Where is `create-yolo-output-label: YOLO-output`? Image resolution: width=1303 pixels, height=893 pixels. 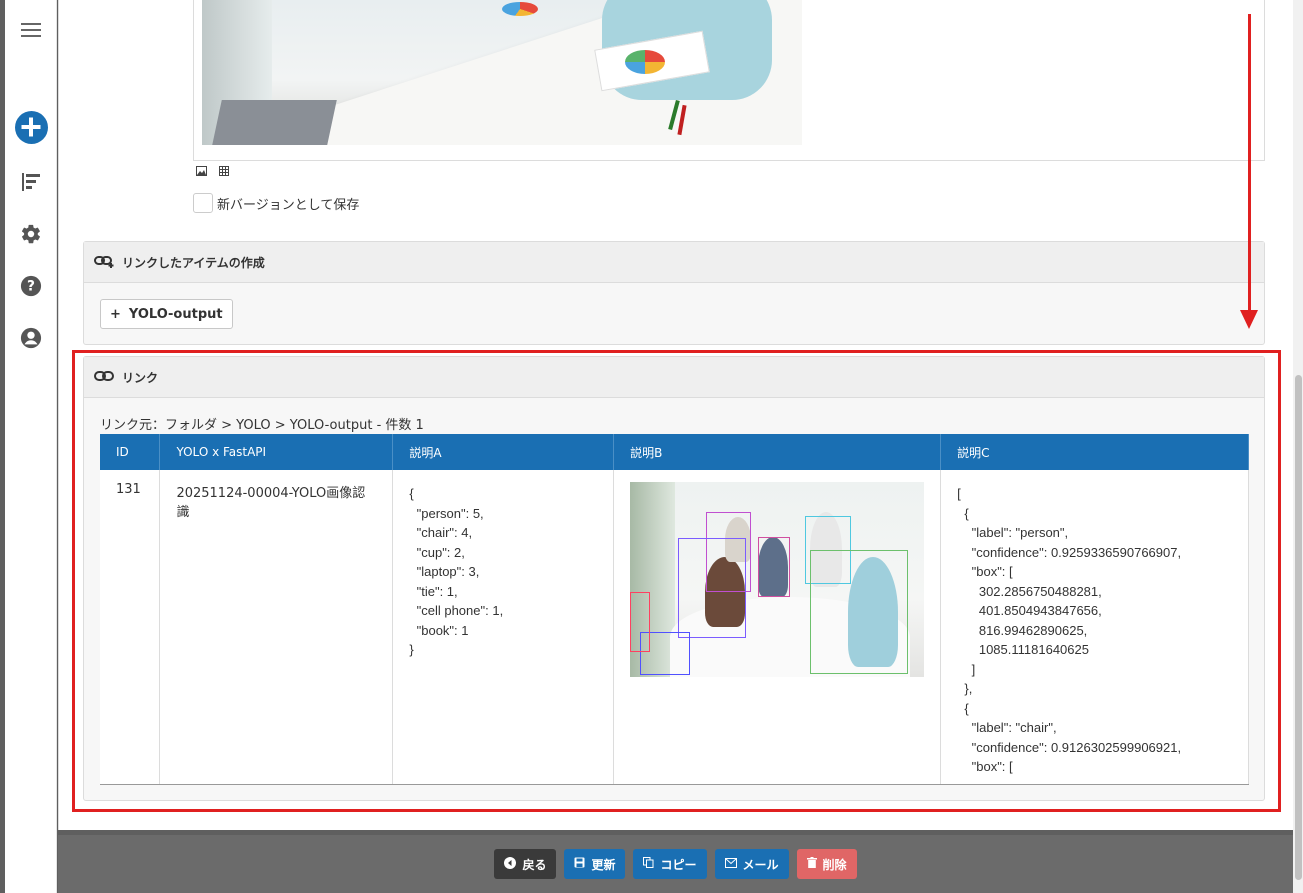 create-yolo-output-label: YOLO-output is located at coordinates (175, 314).